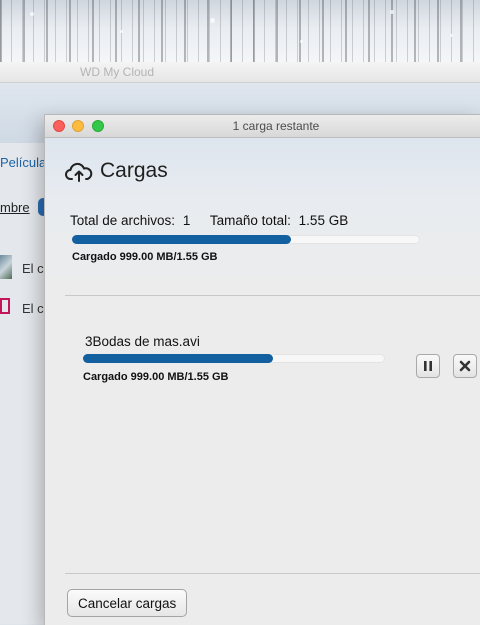 The height and width of the screenshot is (625, 480). What do you see at coordinates (142, 341) in the screenshot?
I see `upload-file-name: 3Bodas de mas.avi` at bounding box center [142, 341].